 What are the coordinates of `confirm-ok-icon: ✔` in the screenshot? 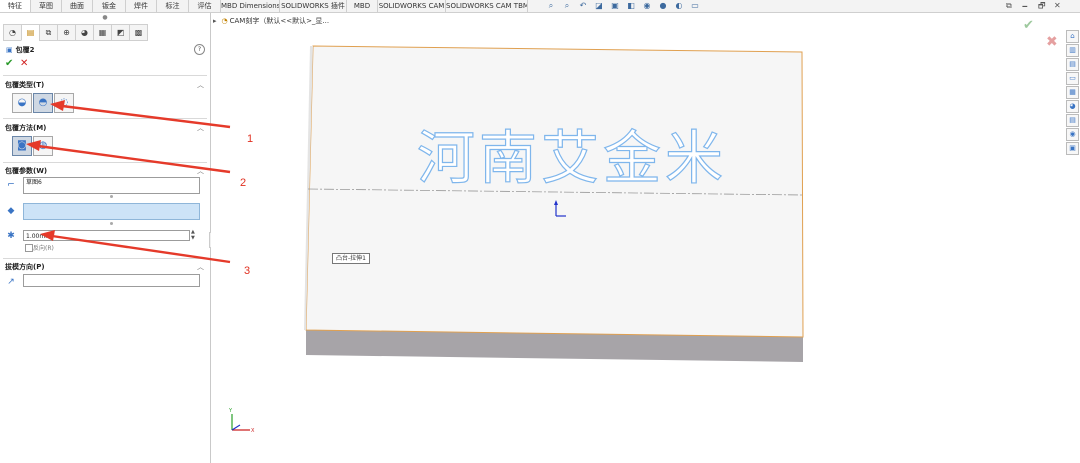 It's located at (1028, 25).